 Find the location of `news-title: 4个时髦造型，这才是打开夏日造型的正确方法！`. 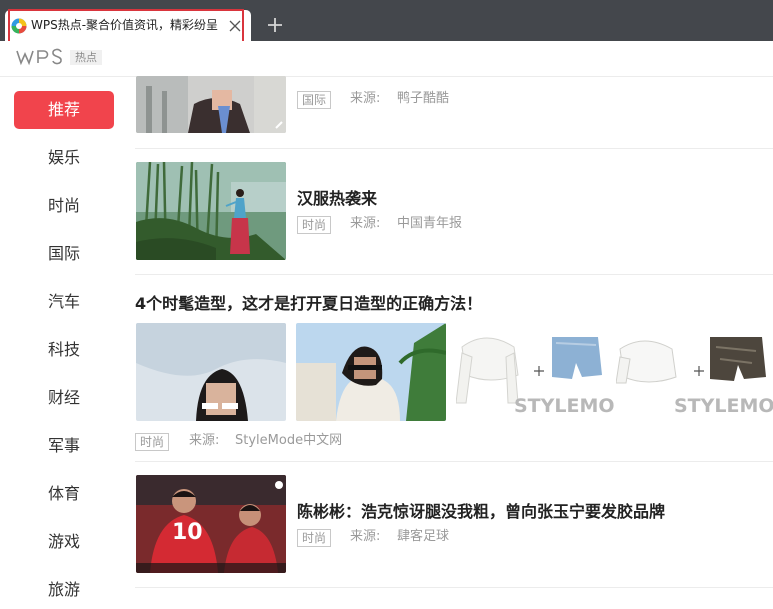

news-title: 4个时髦造型，这才是打开夏日造型的正确方法！ is located at coordinates (308, 302).